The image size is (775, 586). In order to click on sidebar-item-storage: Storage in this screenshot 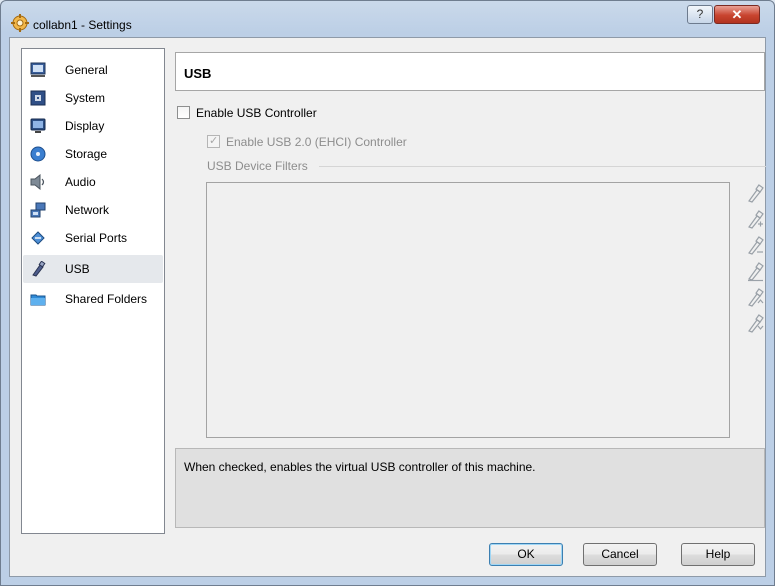, I will do `click(93, 154)`.